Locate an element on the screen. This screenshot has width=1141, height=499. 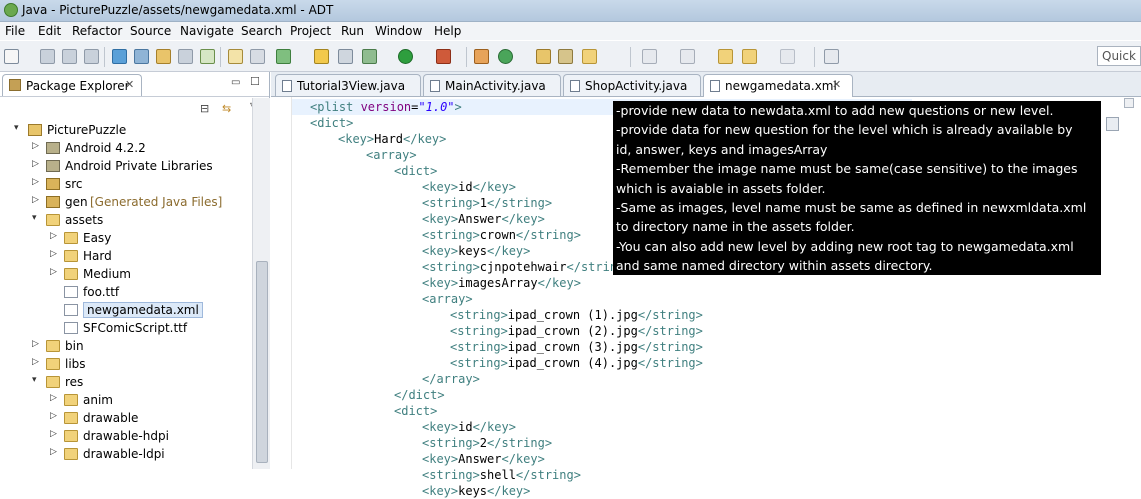
collapse-all-icon: ⊟ is located at coordinates (204, 108).